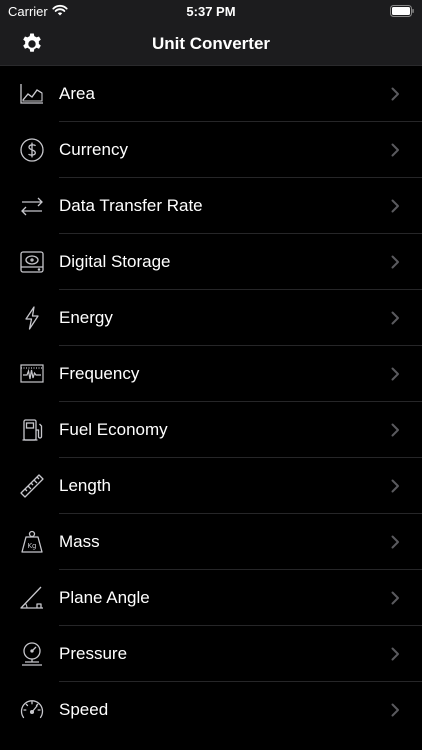  I want to click on fuel-pump-icon, so click(32, 430).